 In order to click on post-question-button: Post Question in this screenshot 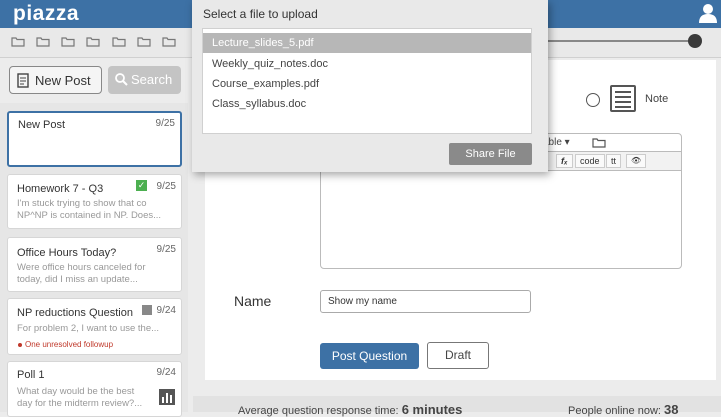, I will do `click(369, 356)`.